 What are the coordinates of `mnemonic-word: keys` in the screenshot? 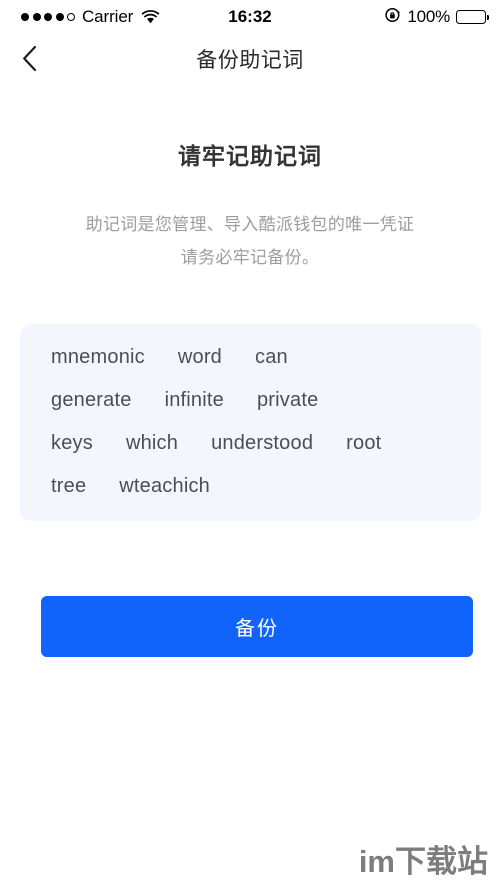 It's located at (72, 443).